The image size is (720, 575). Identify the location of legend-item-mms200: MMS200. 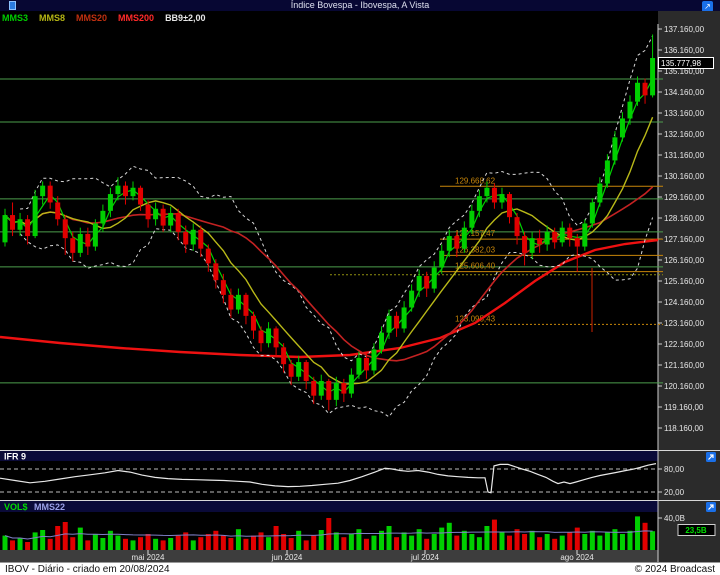
(136, 18).